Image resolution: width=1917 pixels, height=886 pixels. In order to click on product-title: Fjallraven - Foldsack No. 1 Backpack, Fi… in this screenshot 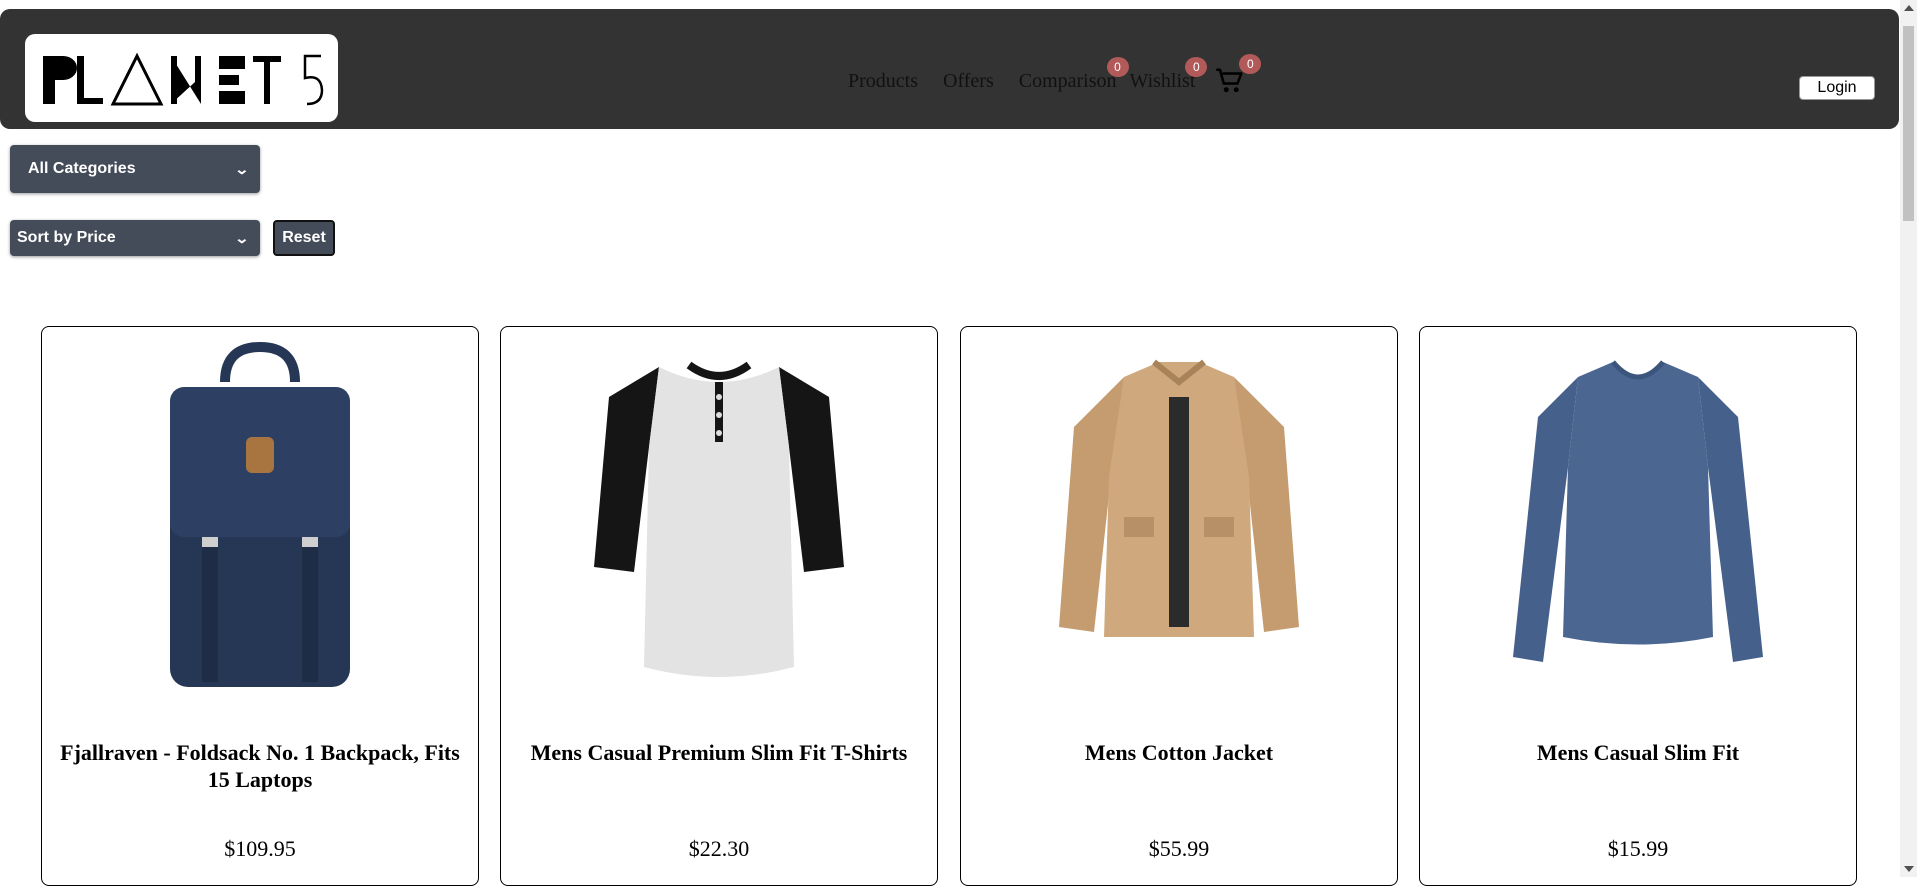, I will do `click(260, 766)`.